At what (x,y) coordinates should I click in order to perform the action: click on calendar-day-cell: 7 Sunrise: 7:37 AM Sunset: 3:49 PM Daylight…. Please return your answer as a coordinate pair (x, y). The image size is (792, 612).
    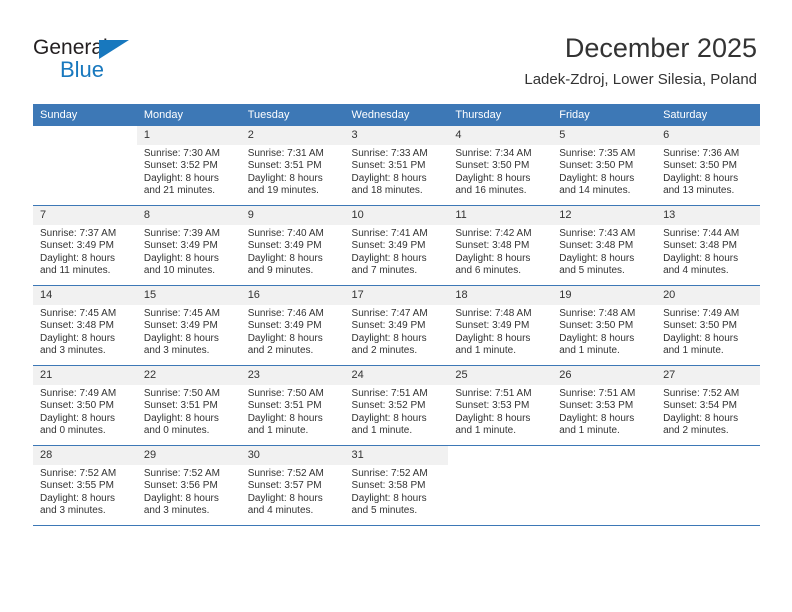
    Looking at the image, I should click on (85, 245).